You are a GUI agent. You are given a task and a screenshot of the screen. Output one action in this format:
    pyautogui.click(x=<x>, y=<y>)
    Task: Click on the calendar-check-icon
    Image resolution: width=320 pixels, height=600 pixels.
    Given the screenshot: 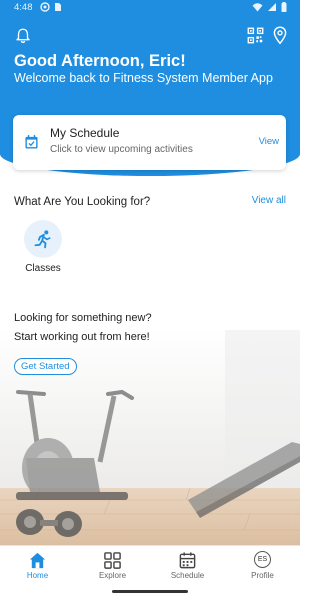 What is the action you would take?
    pyautogui.click(x=31, y=142)
    